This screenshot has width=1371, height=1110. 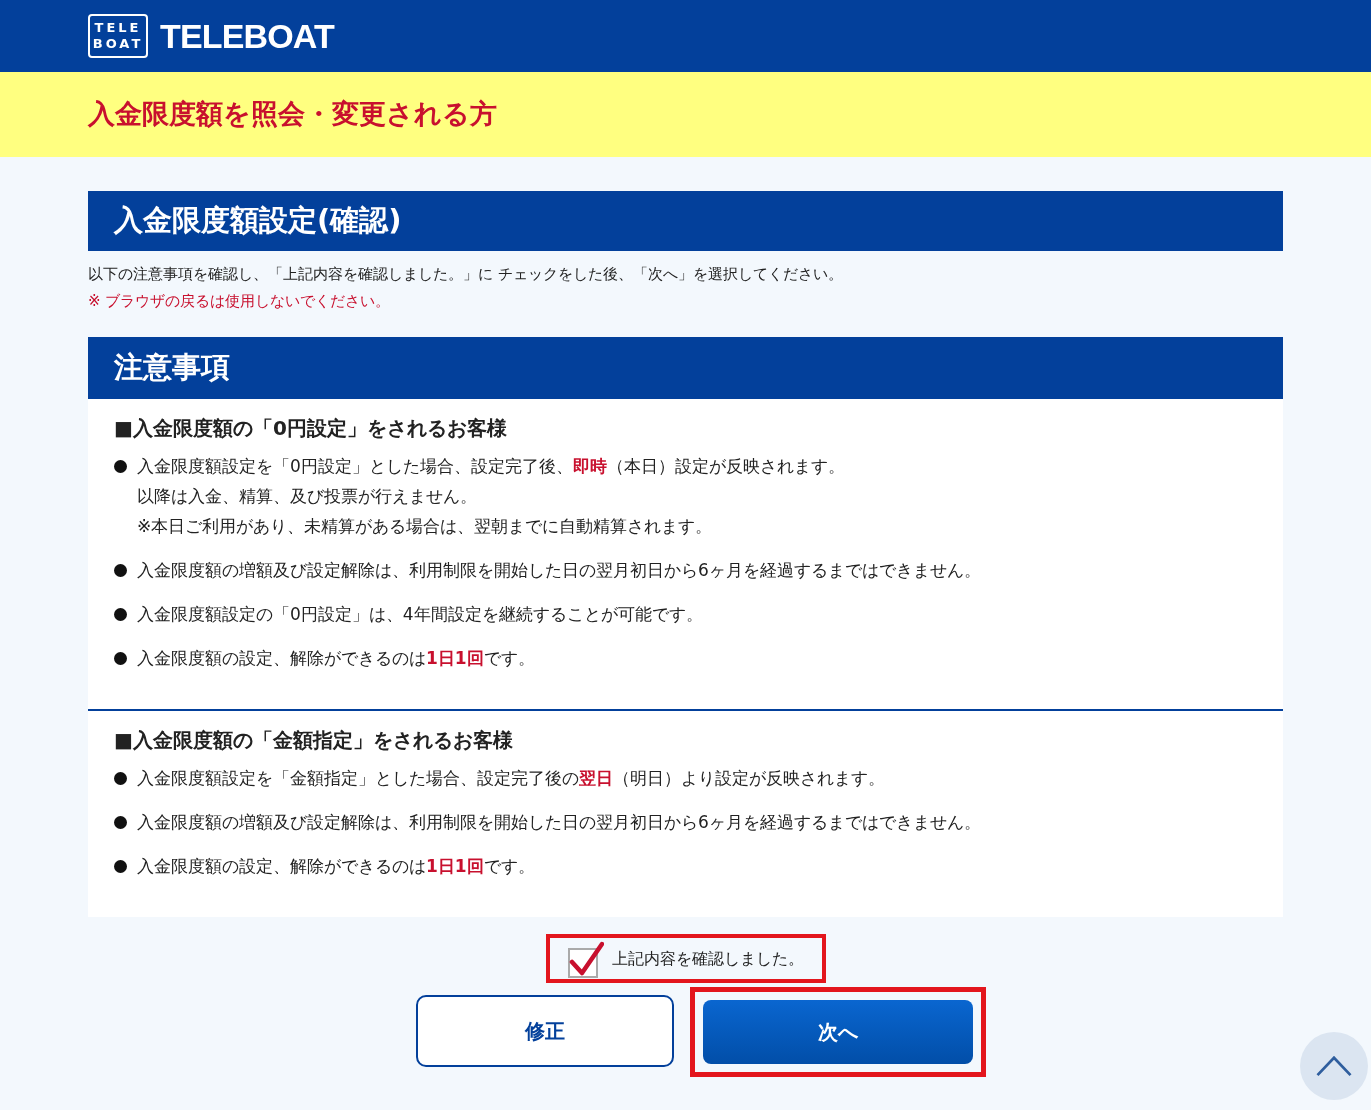 I want to click on note-text: 以降は入金、精算、及び投票が行えません。, so click(x=307, y=496).